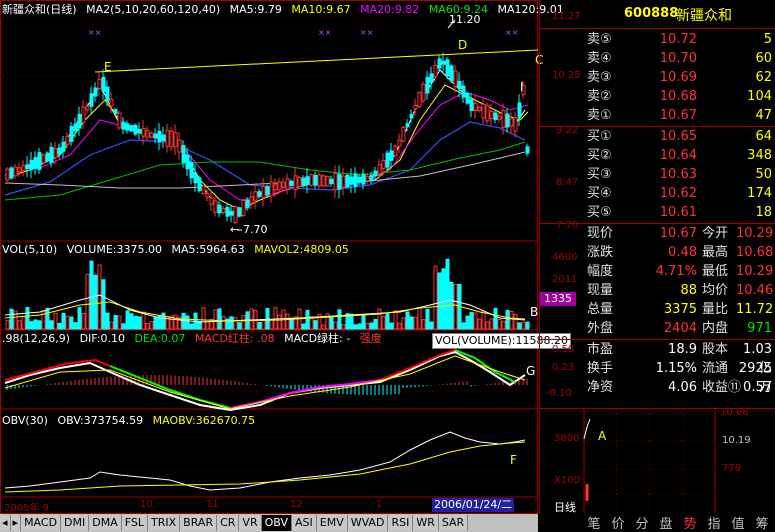  What do you see at coordinates (250, 523) in the screenshot?
I see `tab-vr: VR` at bounding box center [250, 523].